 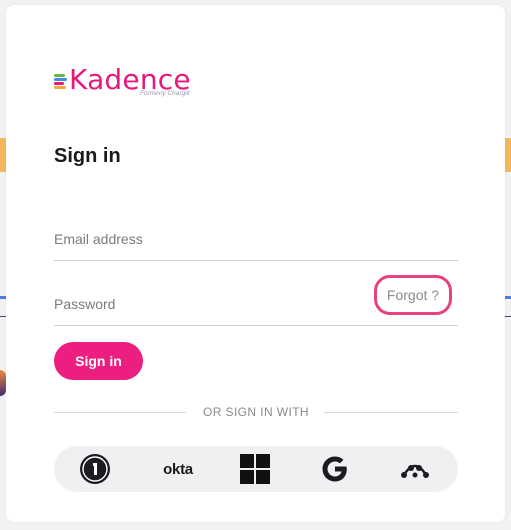 I want to click on onepassword-icon, so click(x=95, y=469).